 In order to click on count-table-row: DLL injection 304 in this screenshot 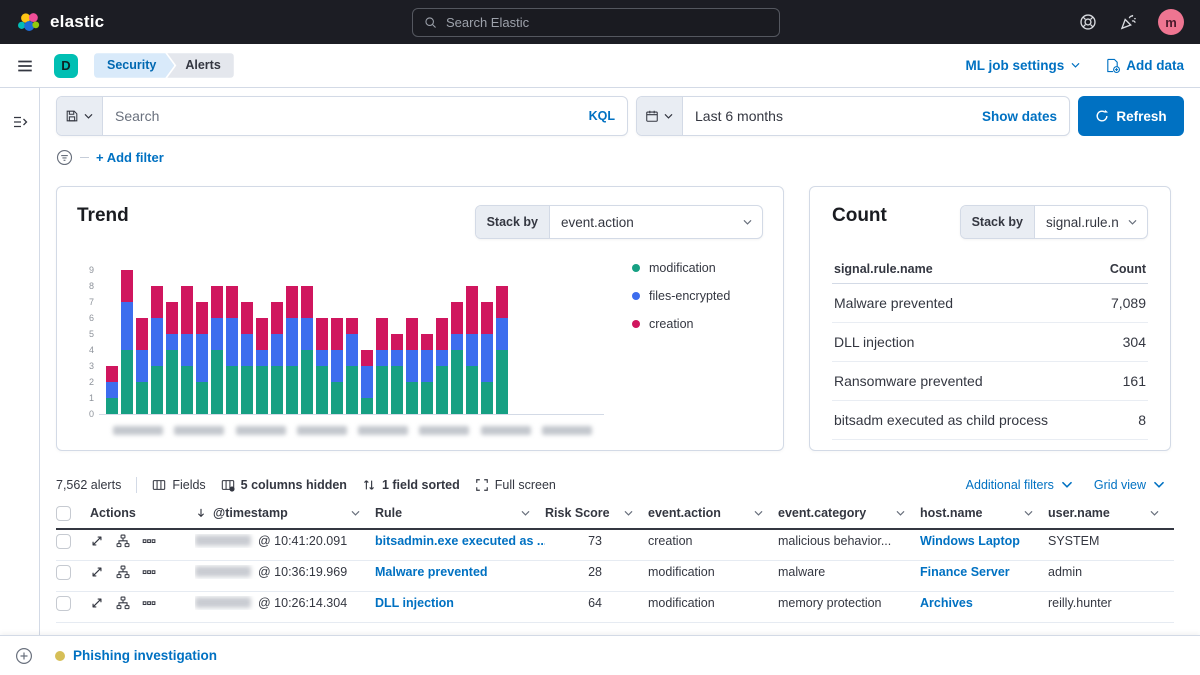, I will do `click(990, 342)`.